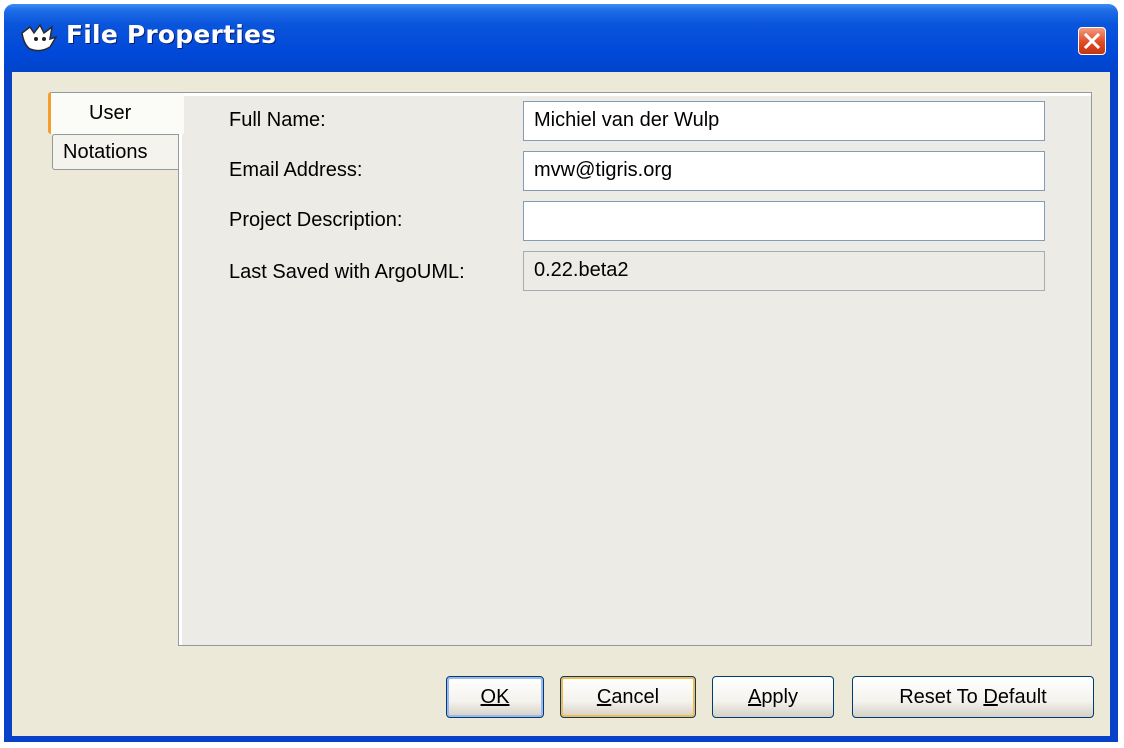  What do you see at coordinates (105, 152) in the screenshot?
I see `tab-notations-label: Notations` at bounding box center [105, 152].